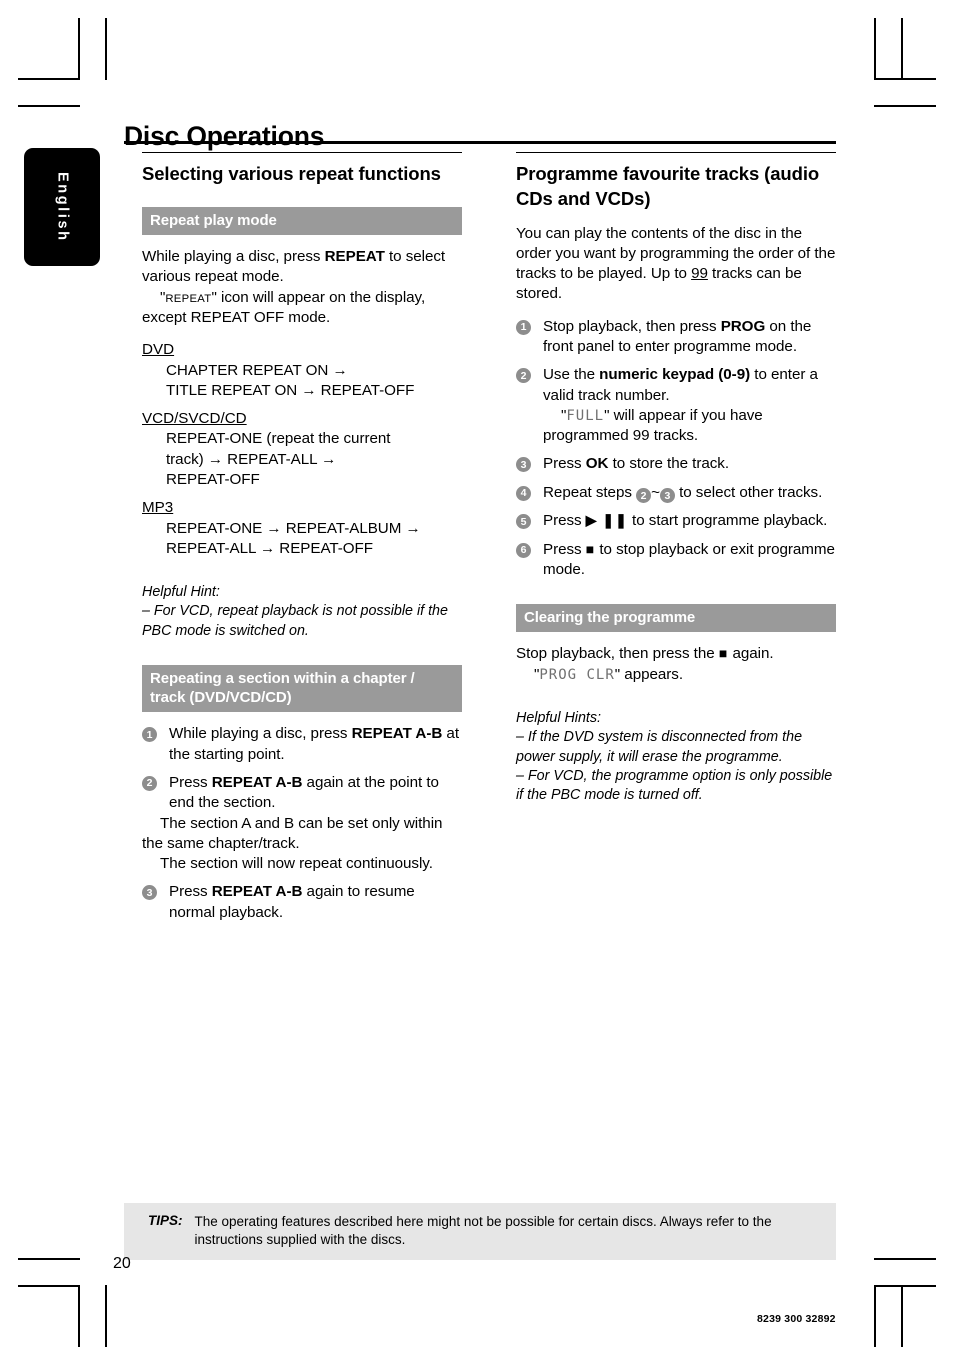 The width and height of the screenshot is (954, 1365). Describe the element at coordinates (302, 153) in the screenshot. I see `left-column-top-rule` at that location.